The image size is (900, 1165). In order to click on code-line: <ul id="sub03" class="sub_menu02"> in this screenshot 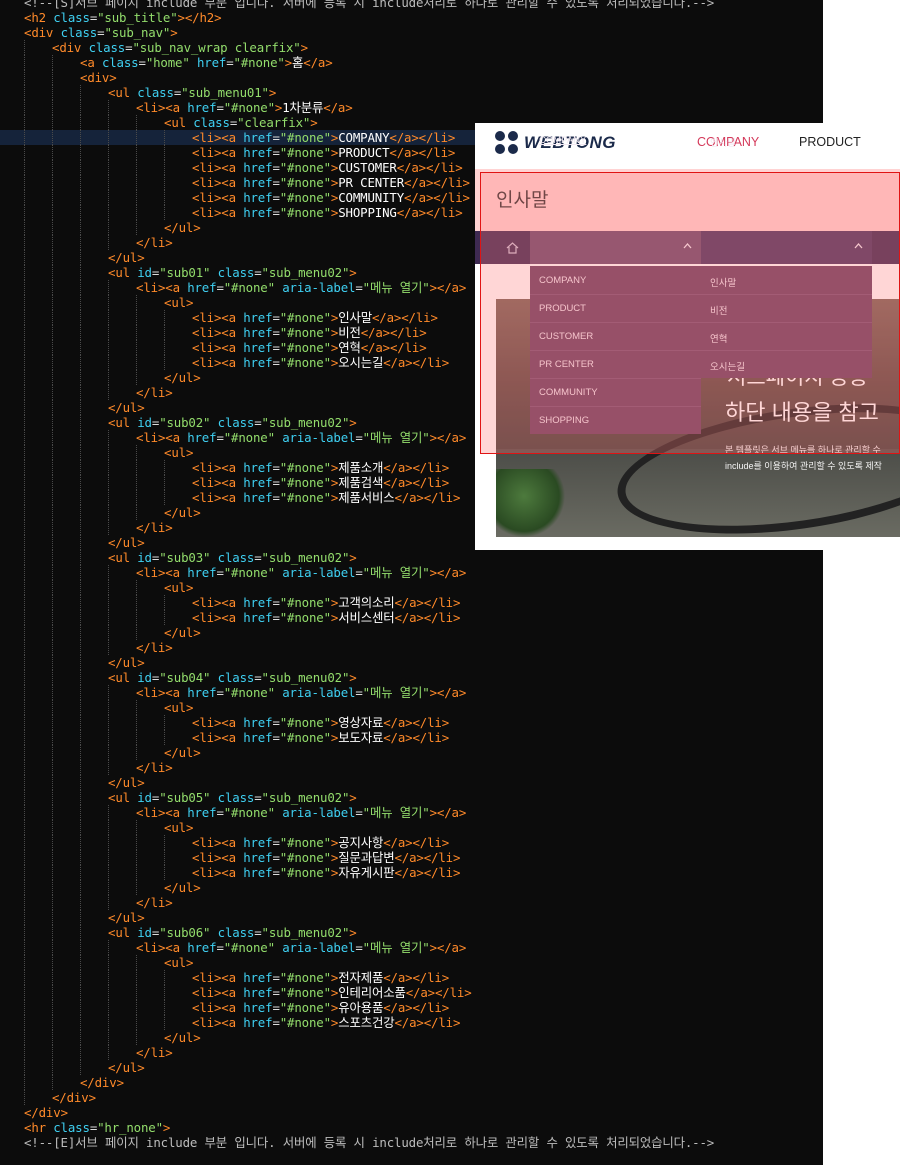, I will do `click(411, 557)`.